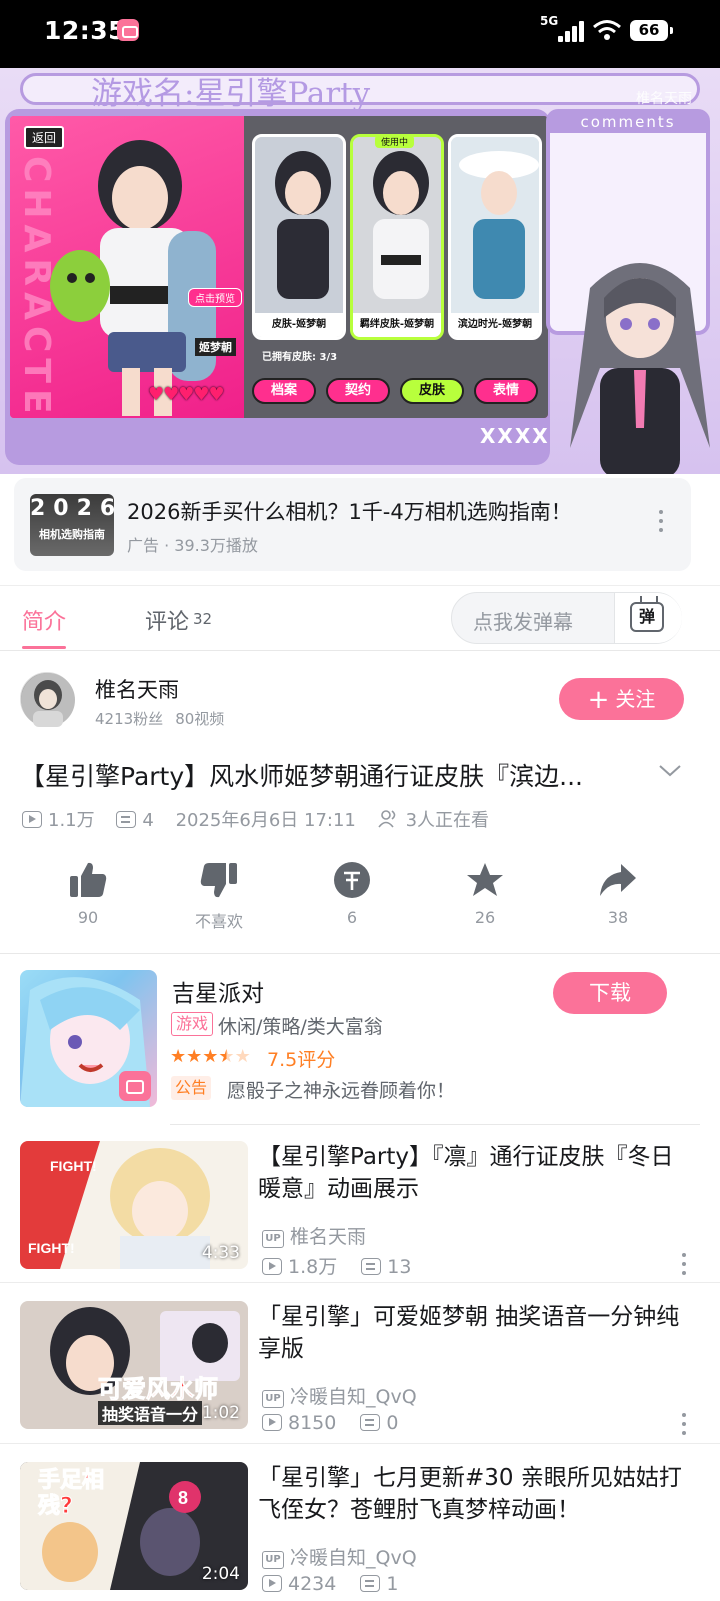 The height and width of the screenshot is (1601, 720). What do you see at coordinates (341, 1091) in the screenshot?
I see `game-notice: 愿骰子之神永远眷顾着你！` at bounding box center [341, 1091].